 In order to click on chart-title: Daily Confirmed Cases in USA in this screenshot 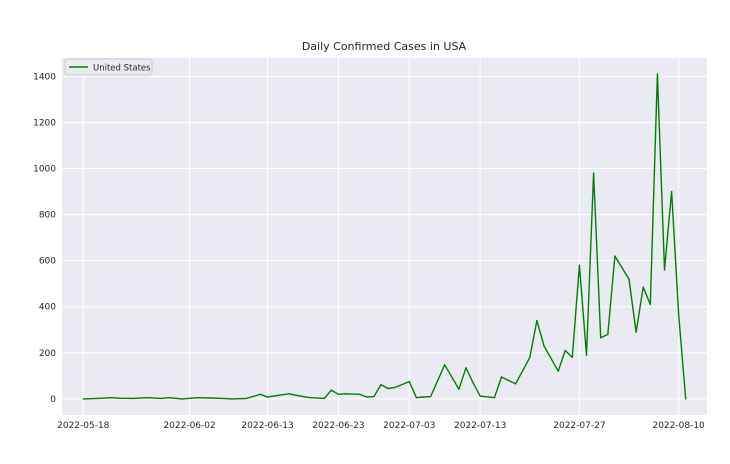, I will do `click(384, 46)`.